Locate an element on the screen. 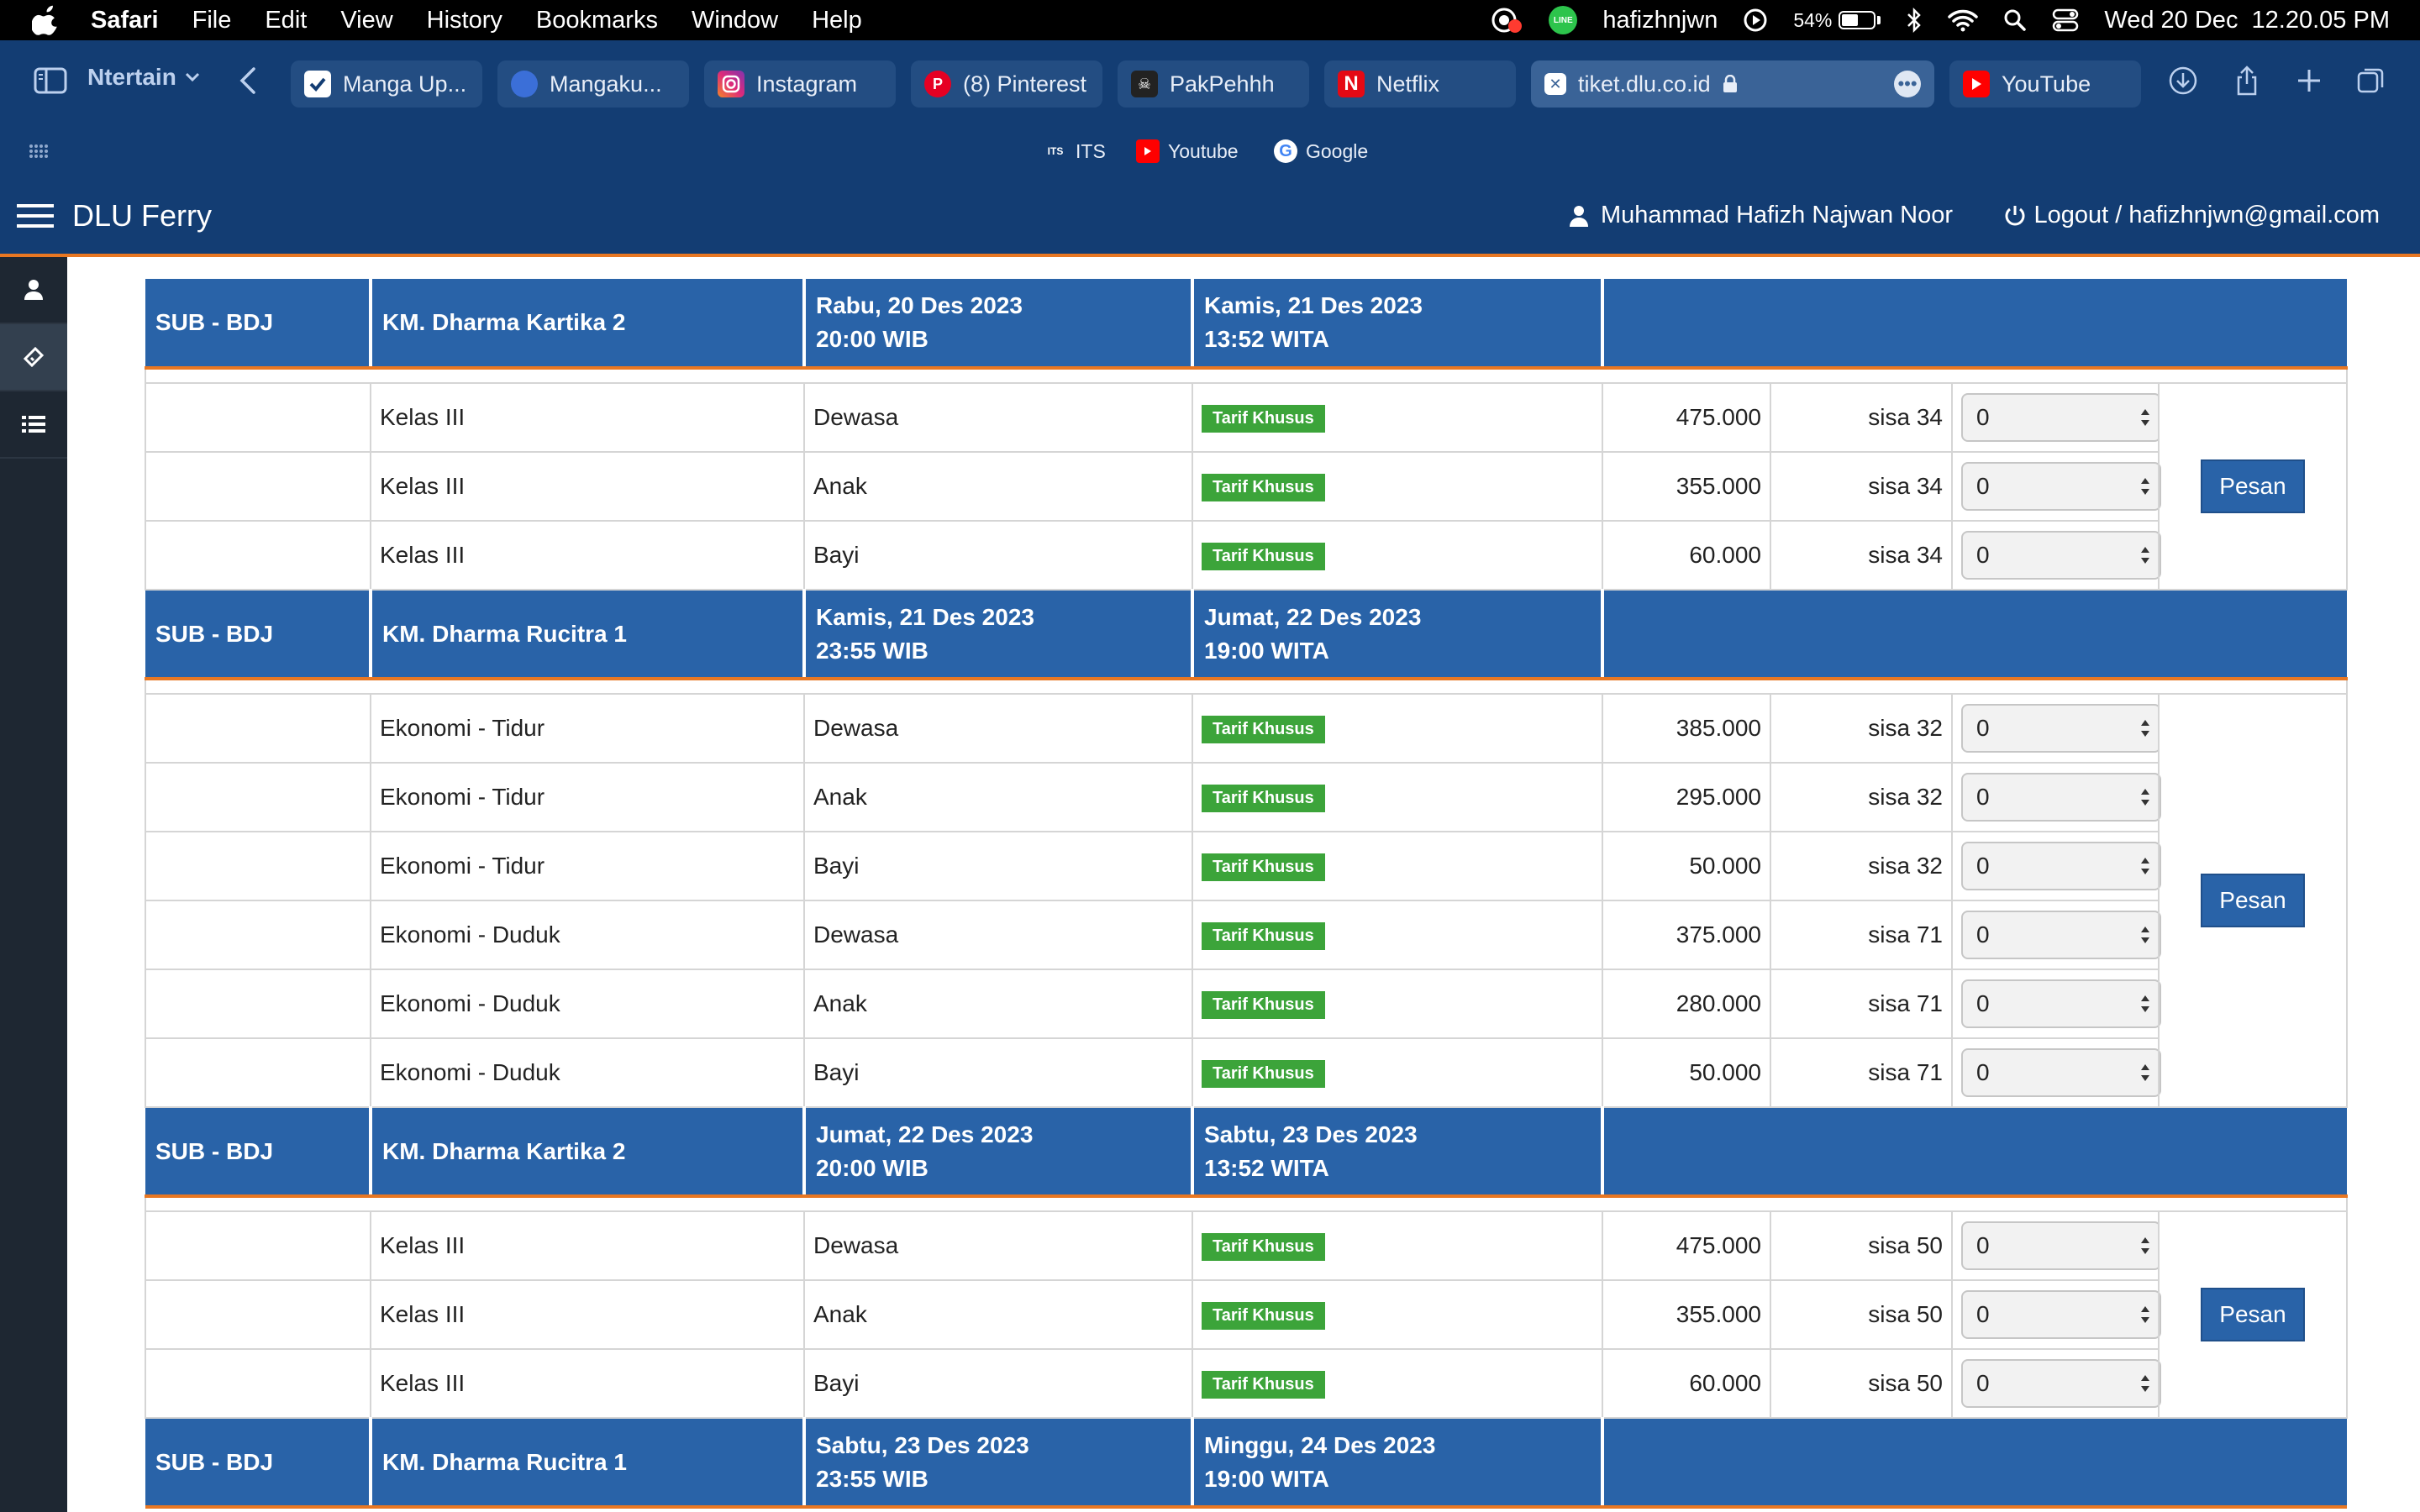  menubar-username: hafizhnjwn is located at coordinates (1660, 20).